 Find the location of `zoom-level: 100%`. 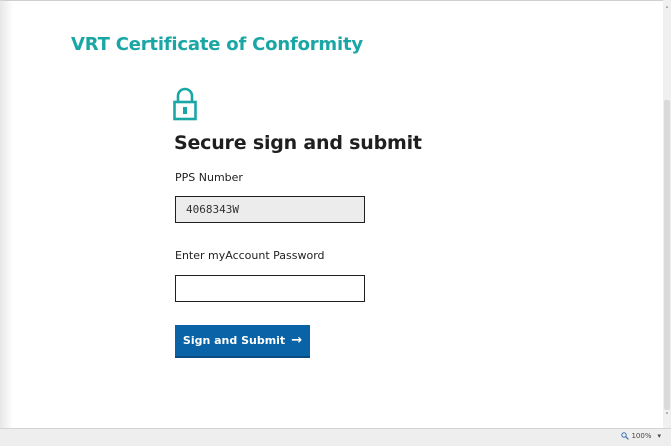

zoom-level: 100% is located at coordinates (641, 436).